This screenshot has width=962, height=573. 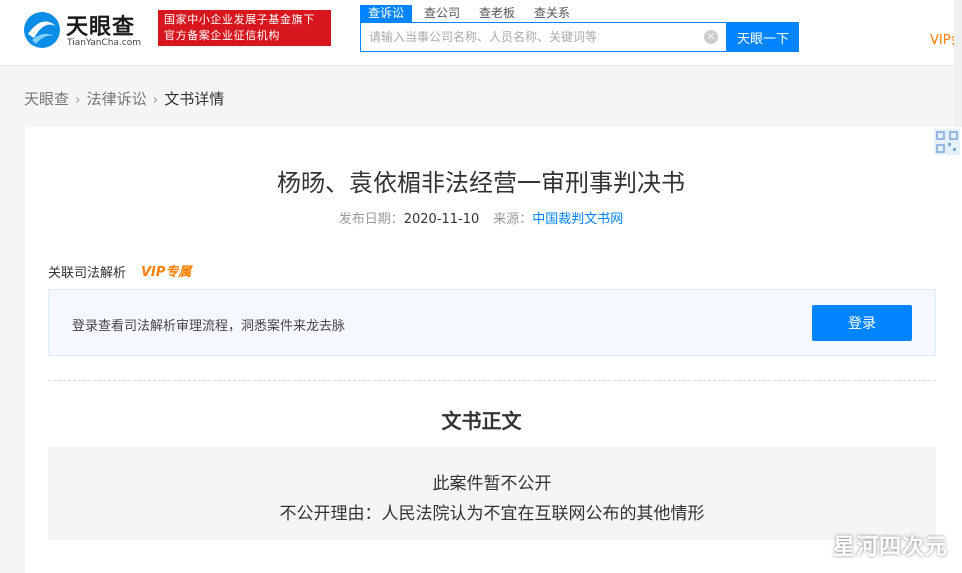 I want to click on breadcrumb-lawsuit: 法律诉讼, so click(x=117, y=98).